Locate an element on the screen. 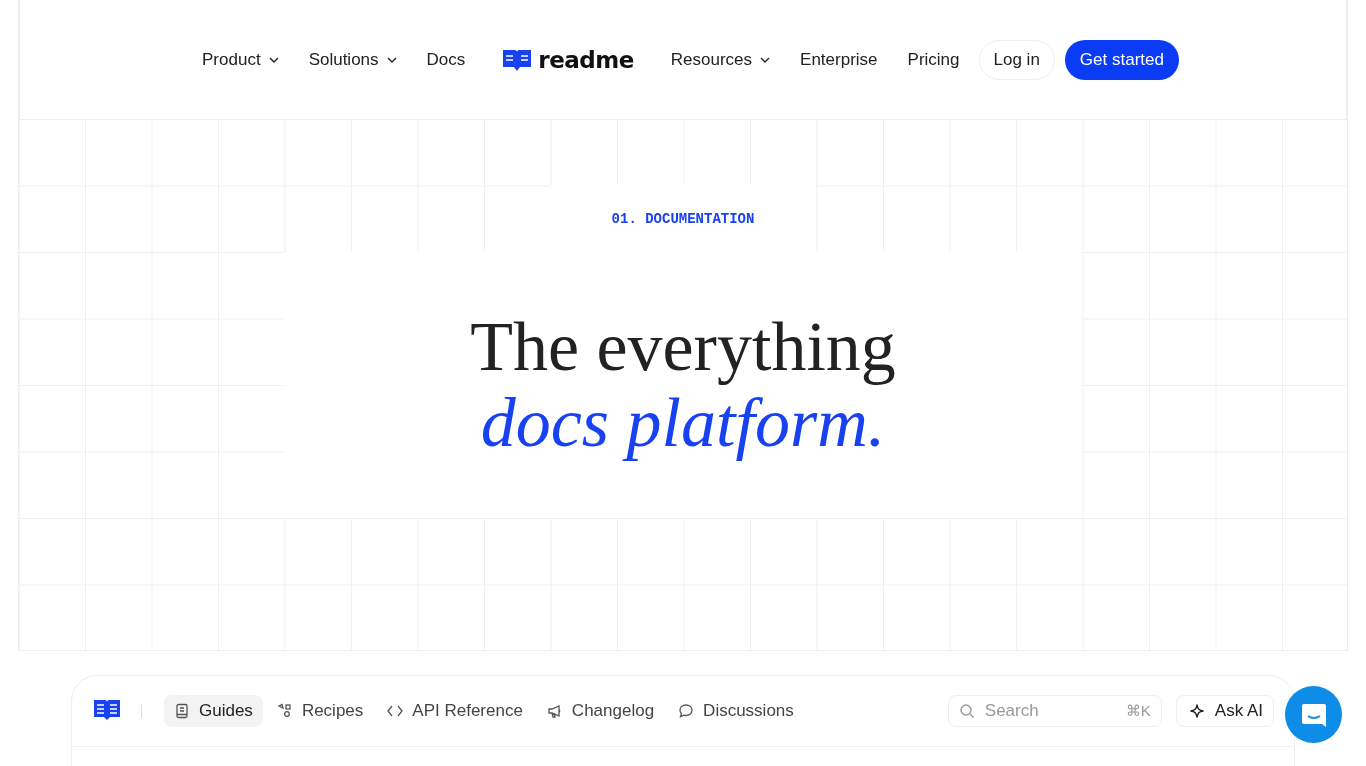 This screenshot has height=766, width=1366. speech-bubble-icon is located at coordinates (686, 711).